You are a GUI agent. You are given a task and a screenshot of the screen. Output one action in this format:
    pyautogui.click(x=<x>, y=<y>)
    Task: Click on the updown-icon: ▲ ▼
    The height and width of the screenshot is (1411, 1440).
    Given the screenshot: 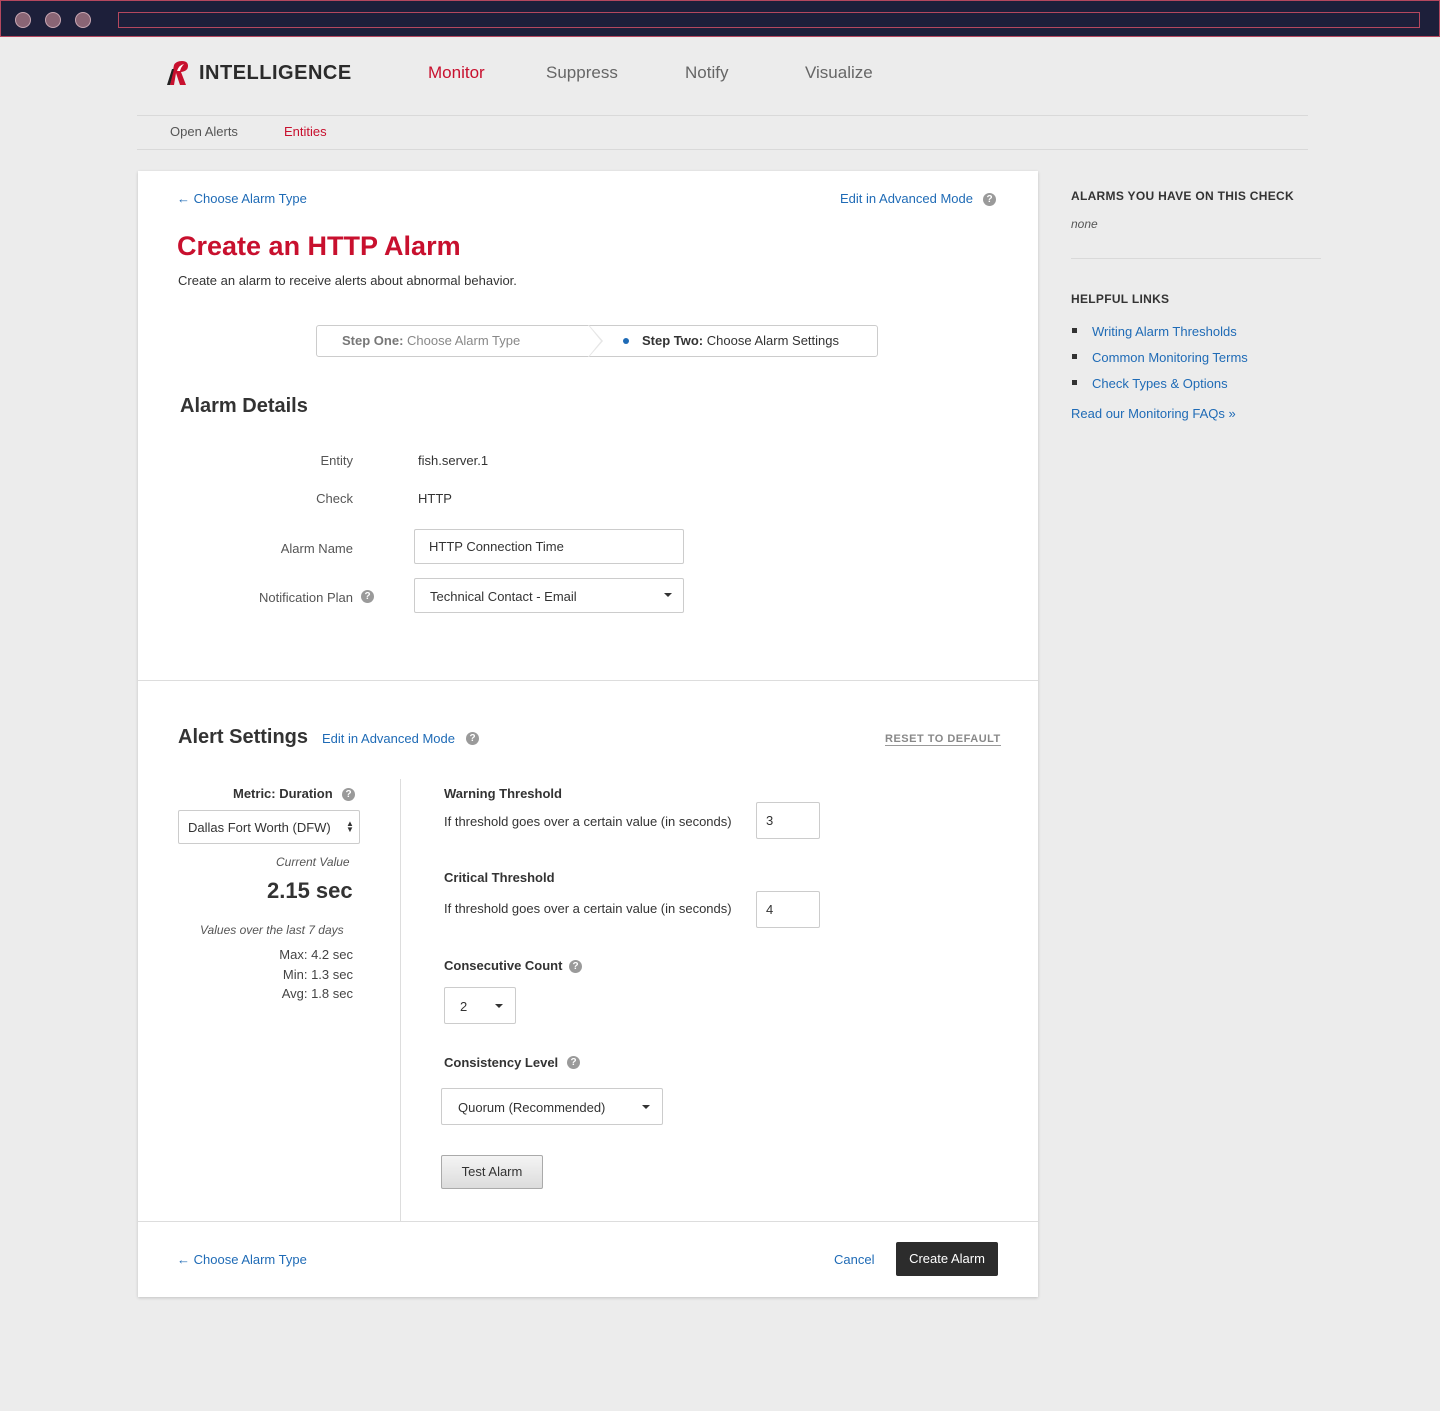 What is the action you would take?
    pyautogui.click(x=350, y=826)
    